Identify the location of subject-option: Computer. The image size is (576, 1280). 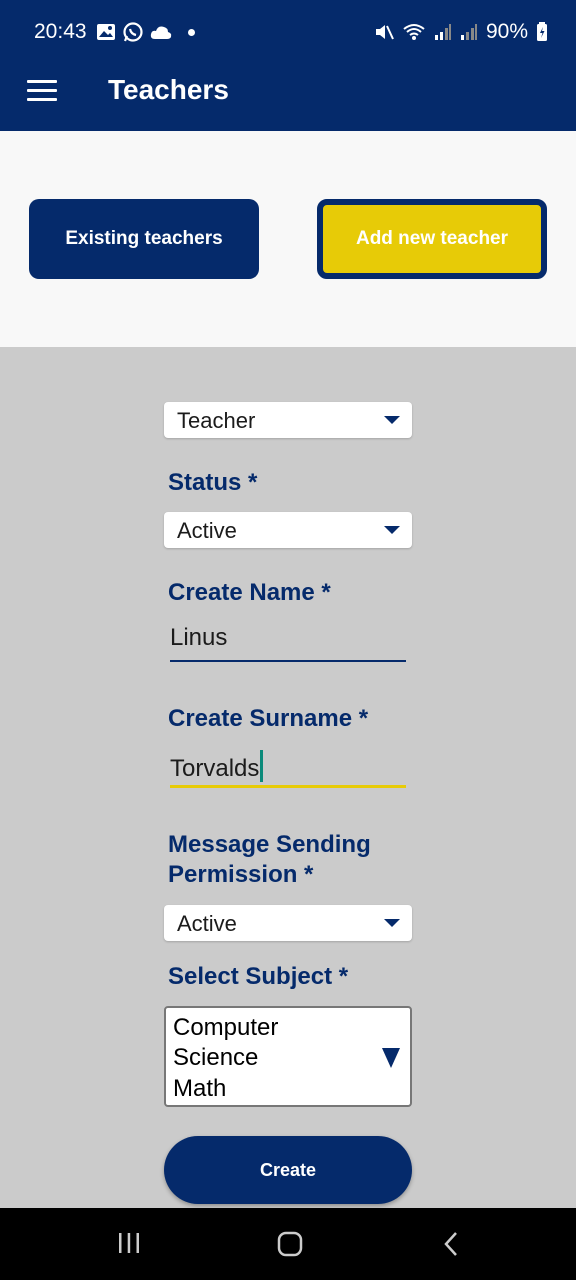
(225, 1028).